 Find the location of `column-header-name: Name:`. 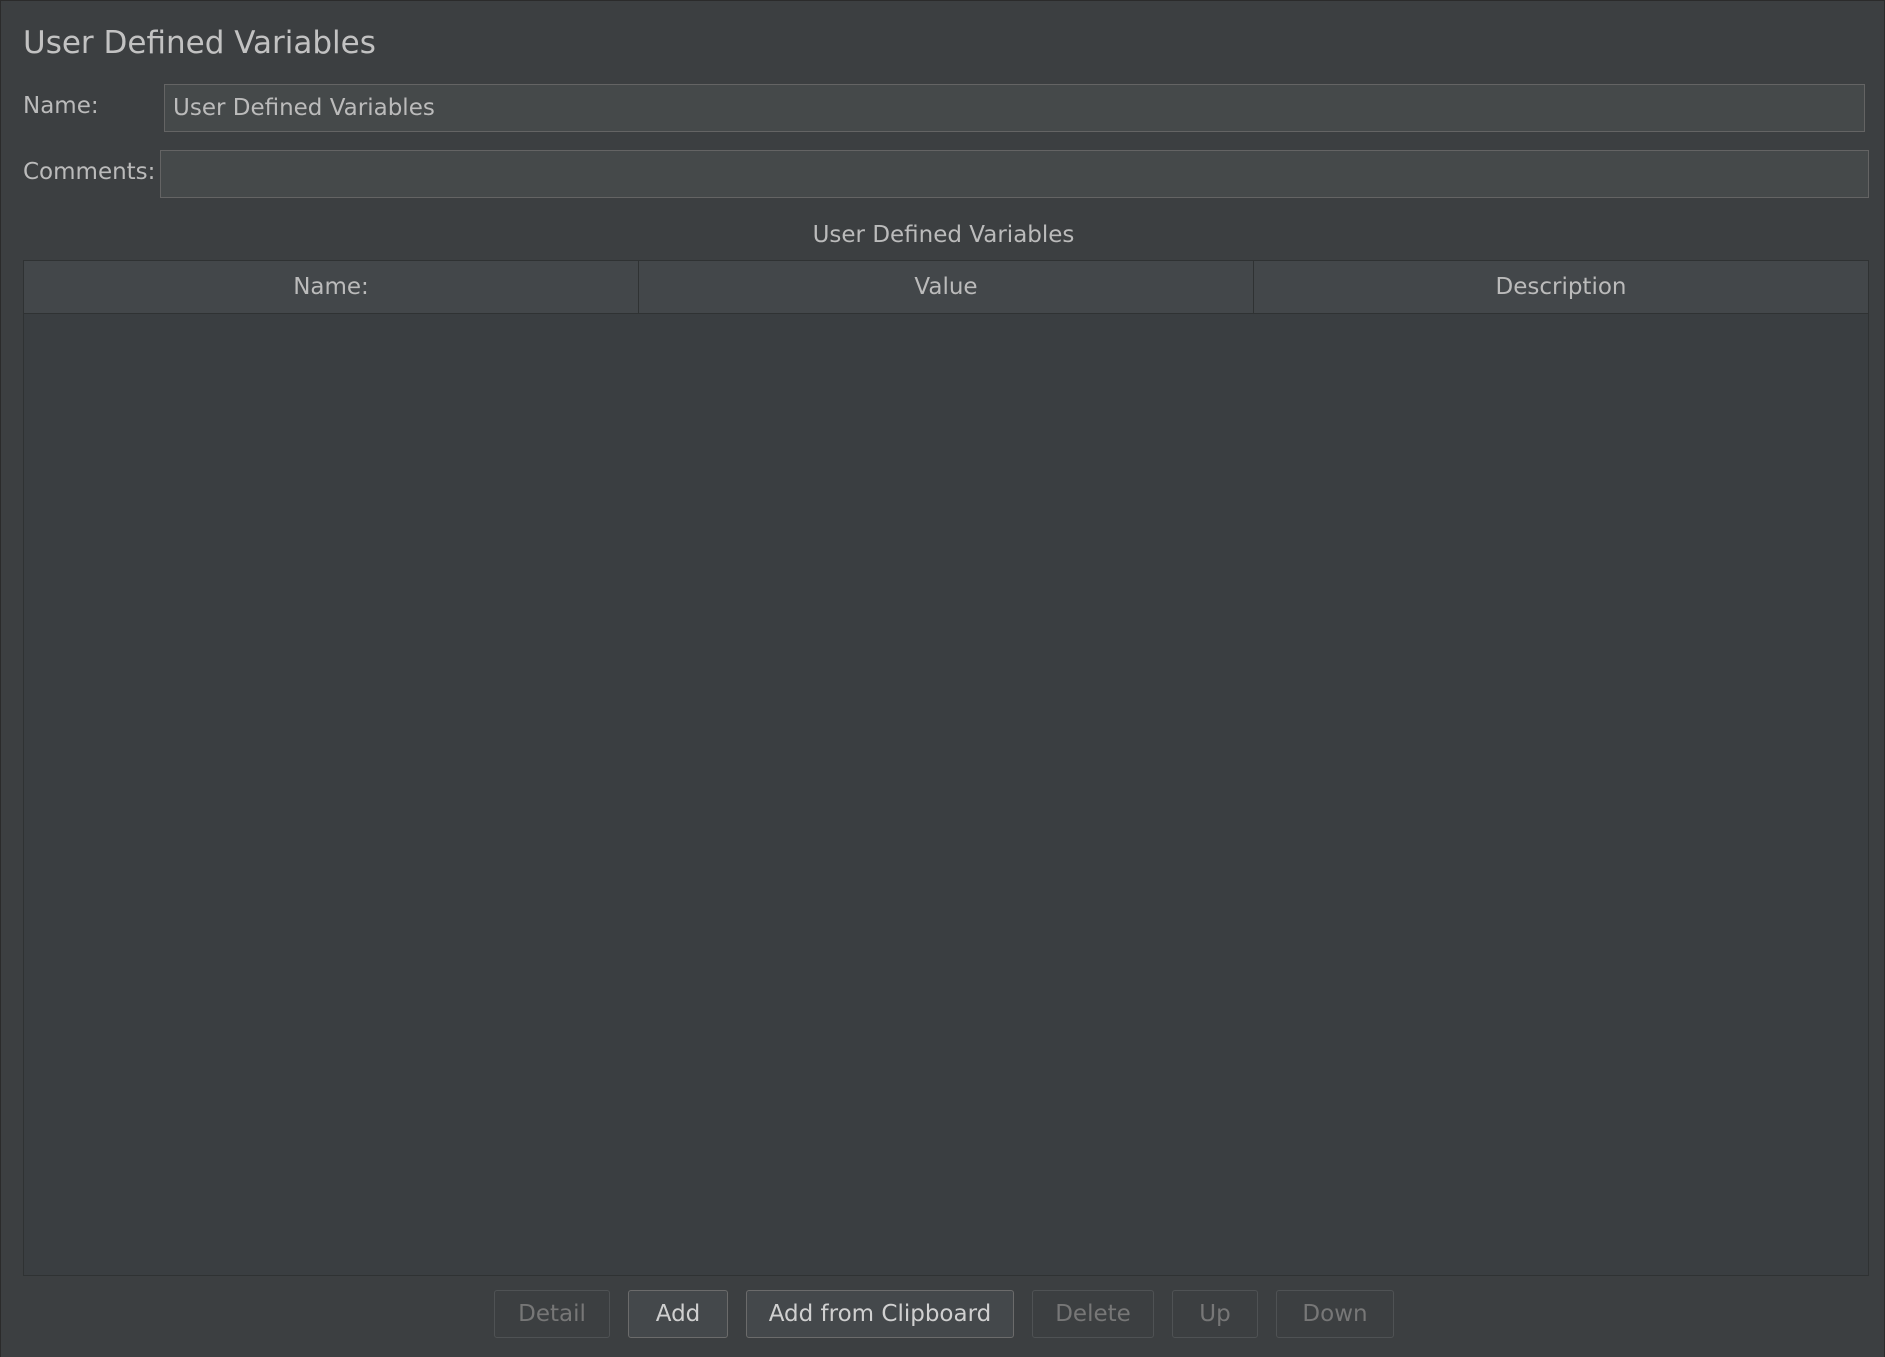

column-header-name: Name: is located at coordinates (331, 287).